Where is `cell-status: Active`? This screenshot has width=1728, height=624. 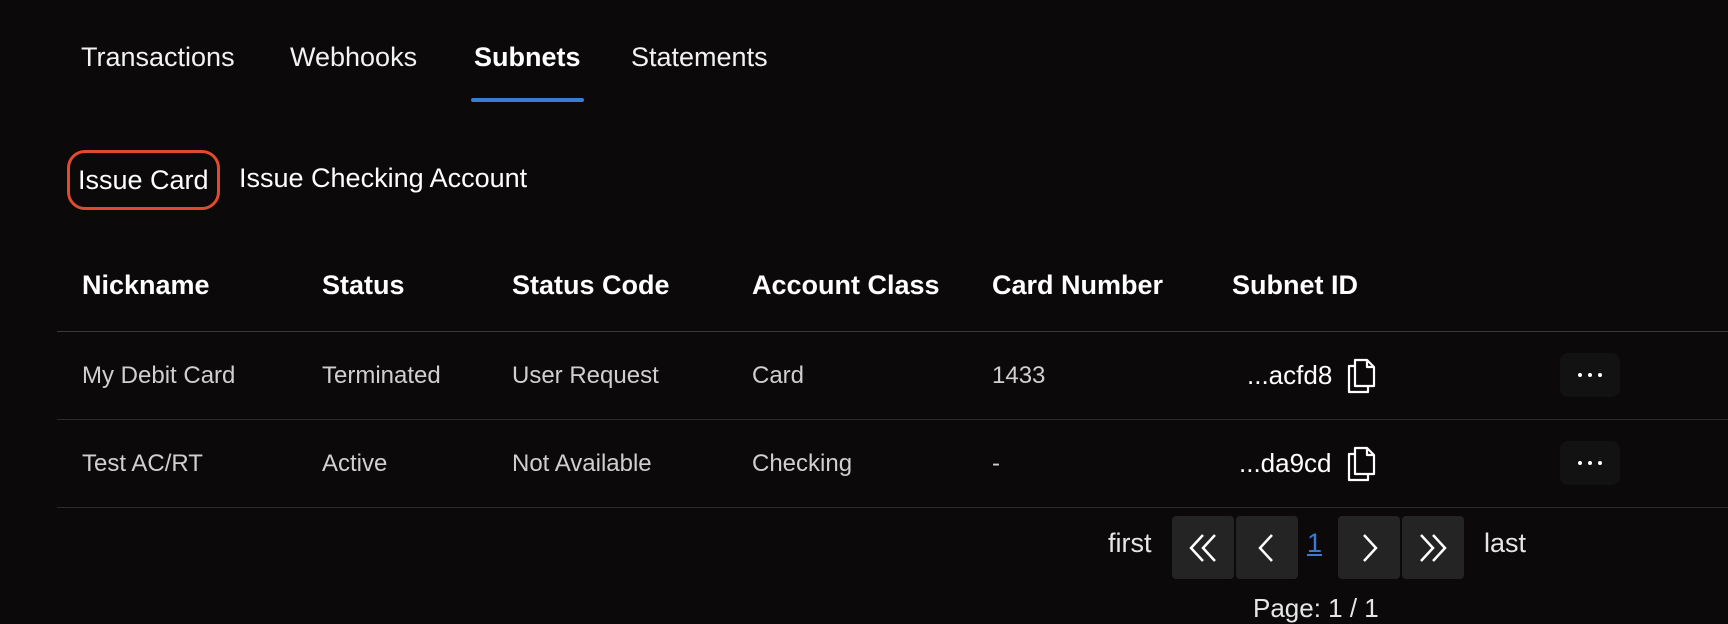 cell-status: Active is located at coordinates (355, 463).